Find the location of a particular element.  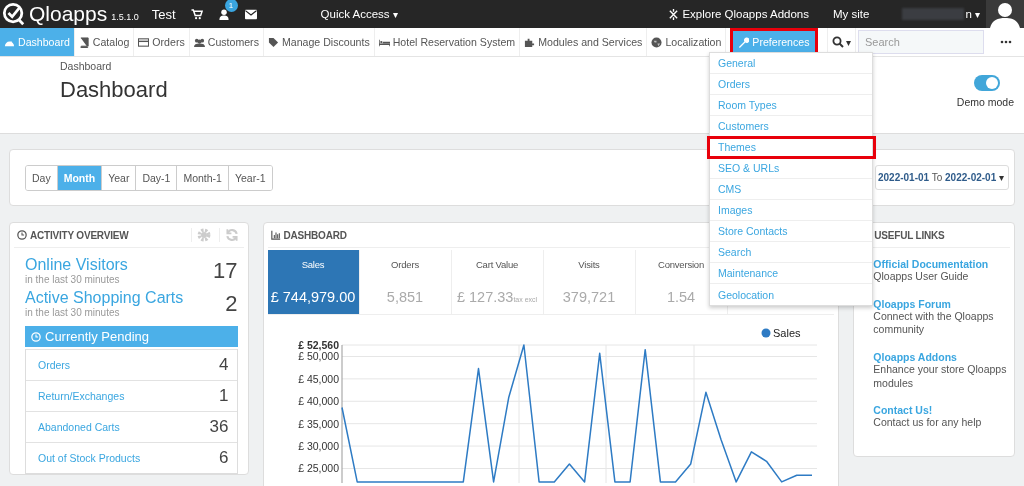

menu-item: General is located at coordinates (791, 63).